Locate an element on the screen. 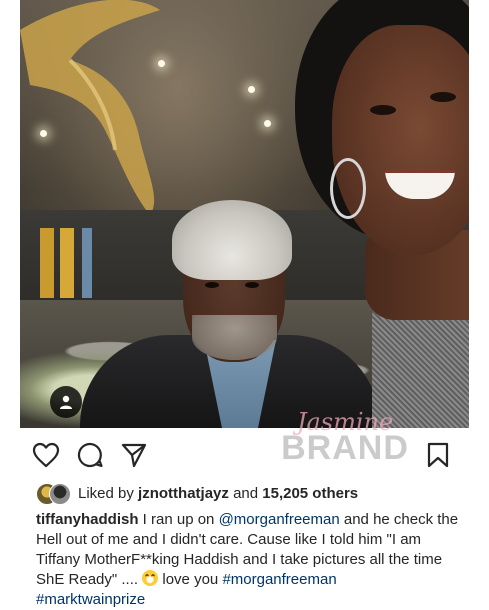 The image size is (489, 610). comment-button is located at coordinates (90, 455).